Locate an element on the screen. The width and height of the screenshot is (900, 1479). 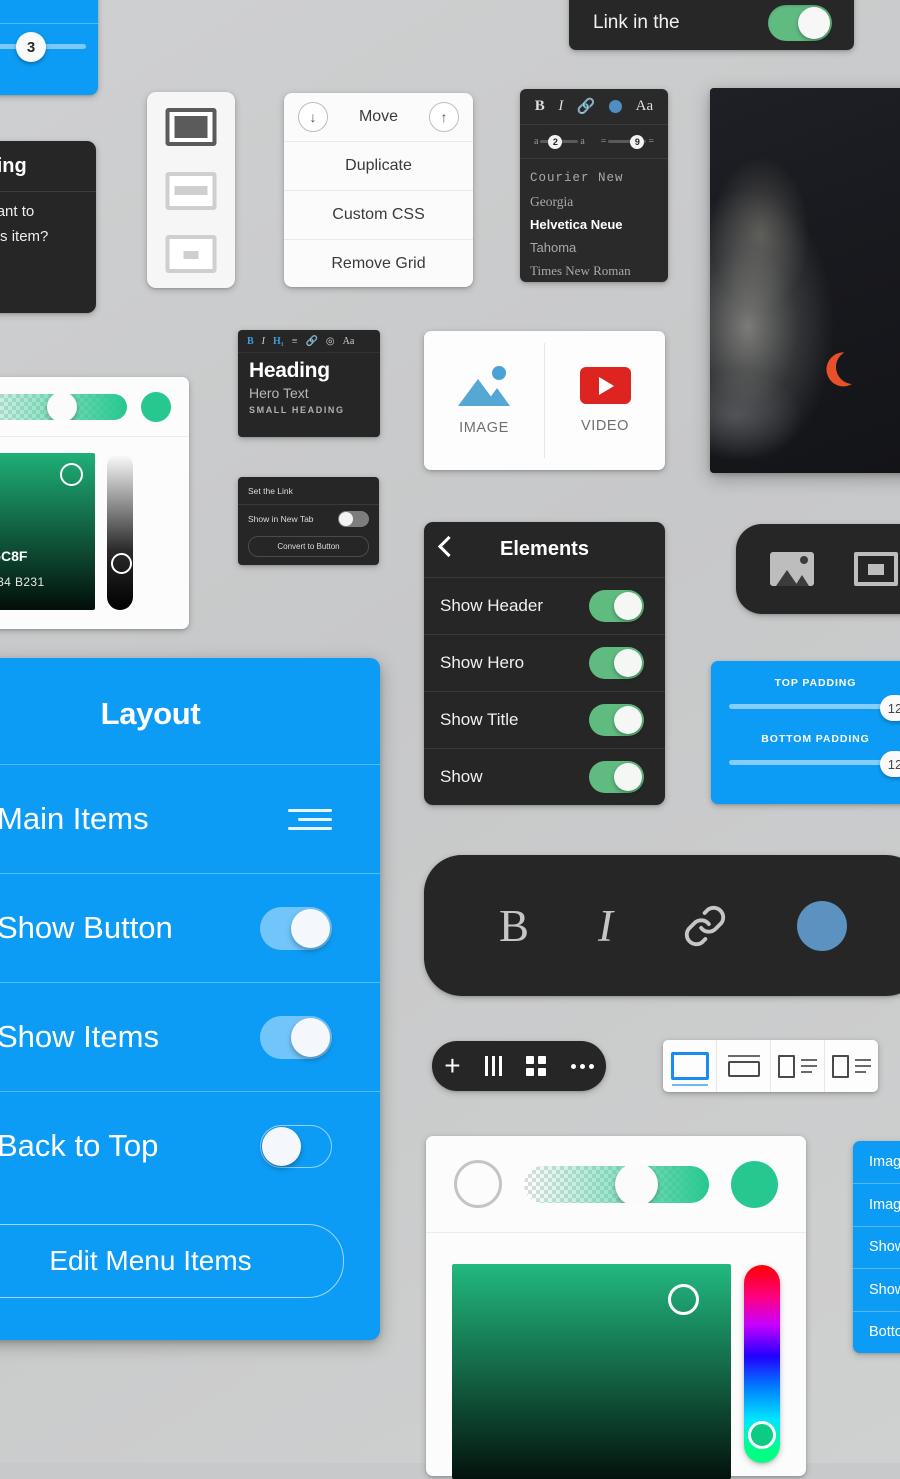
image-icon is located at coordinates (792, 569).